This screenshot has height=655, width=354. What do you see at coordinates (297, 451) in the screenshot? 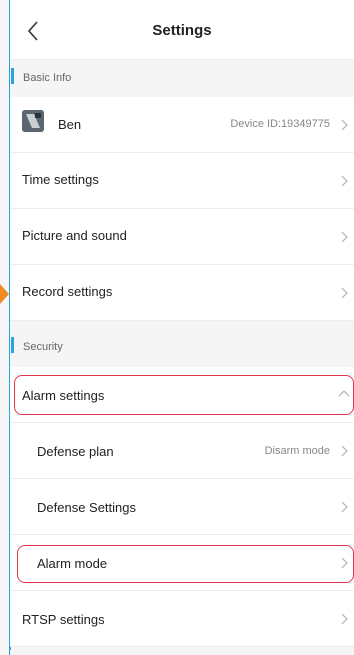
I see `defense-plan-value: Disarm mode` at bounding box center [297, 451].